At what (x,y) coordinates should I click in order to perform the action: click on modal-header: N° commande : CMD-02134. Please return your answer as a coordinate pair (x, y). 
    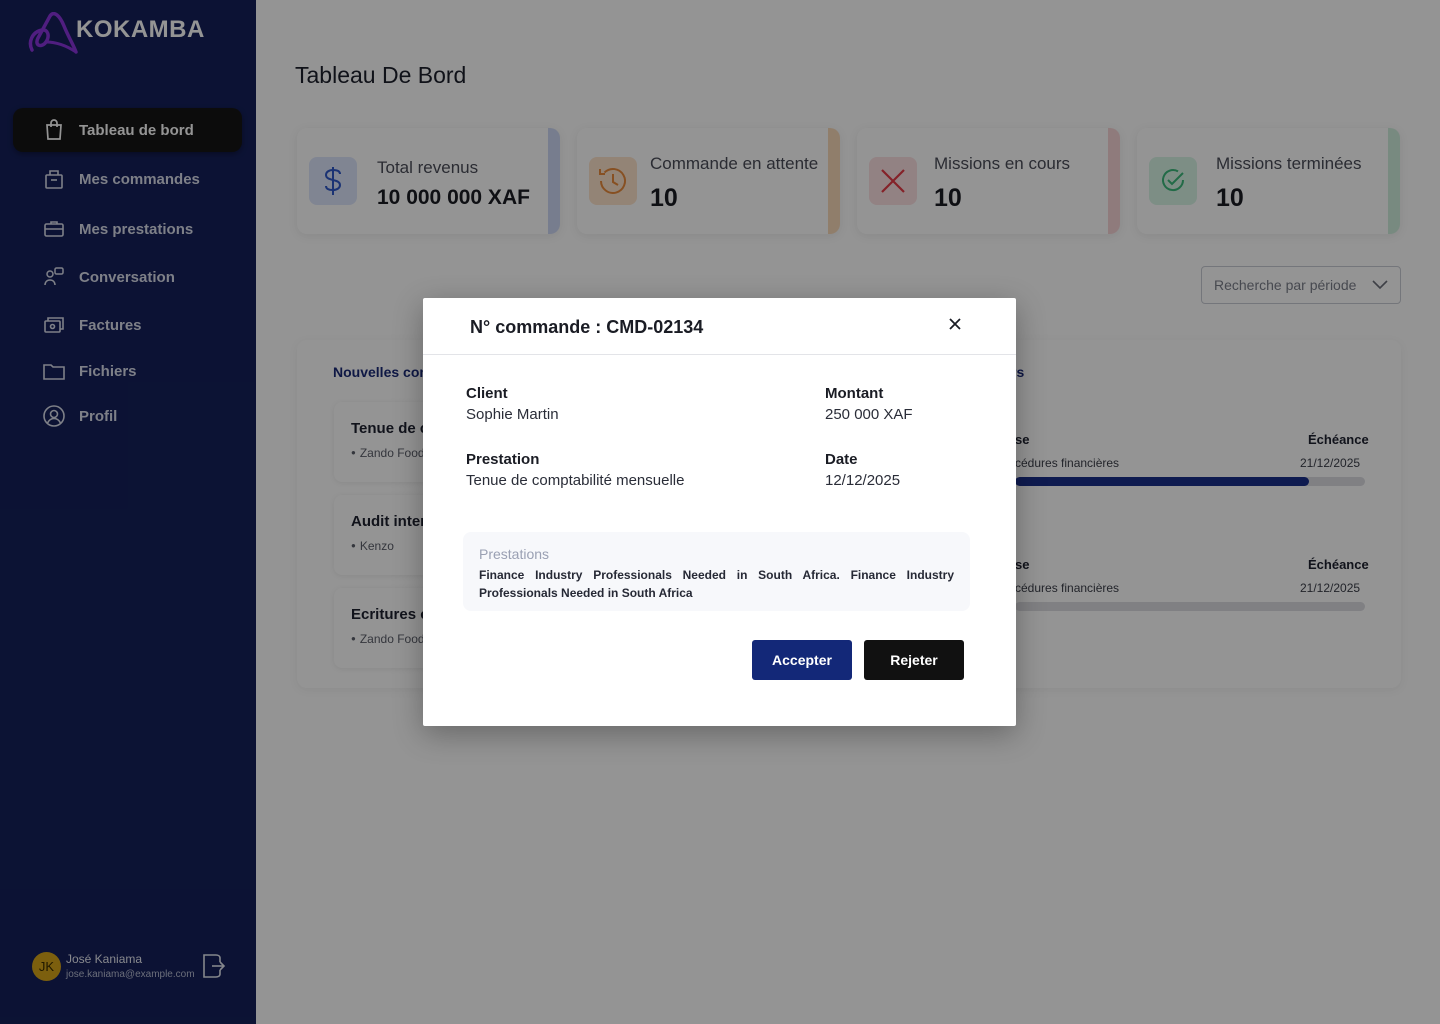
    Looking at the image, I should click on (719, 326).